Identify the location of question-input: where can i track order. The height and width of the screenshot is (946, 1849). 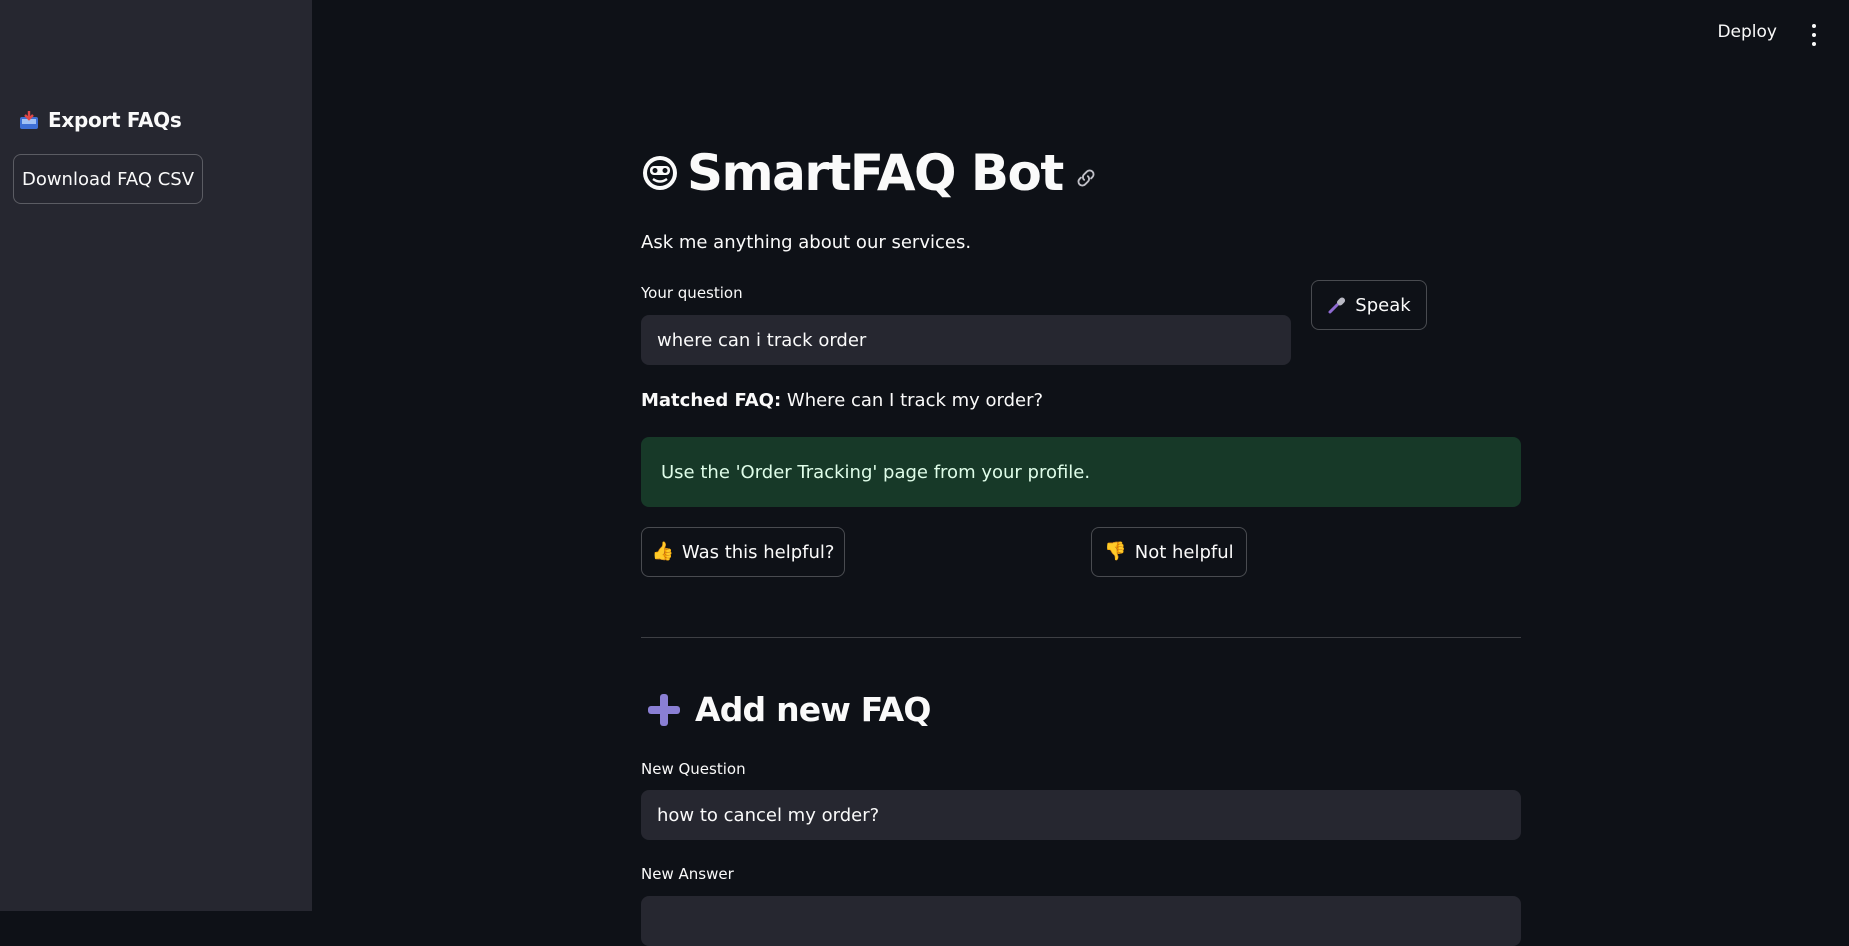
(966, 340).